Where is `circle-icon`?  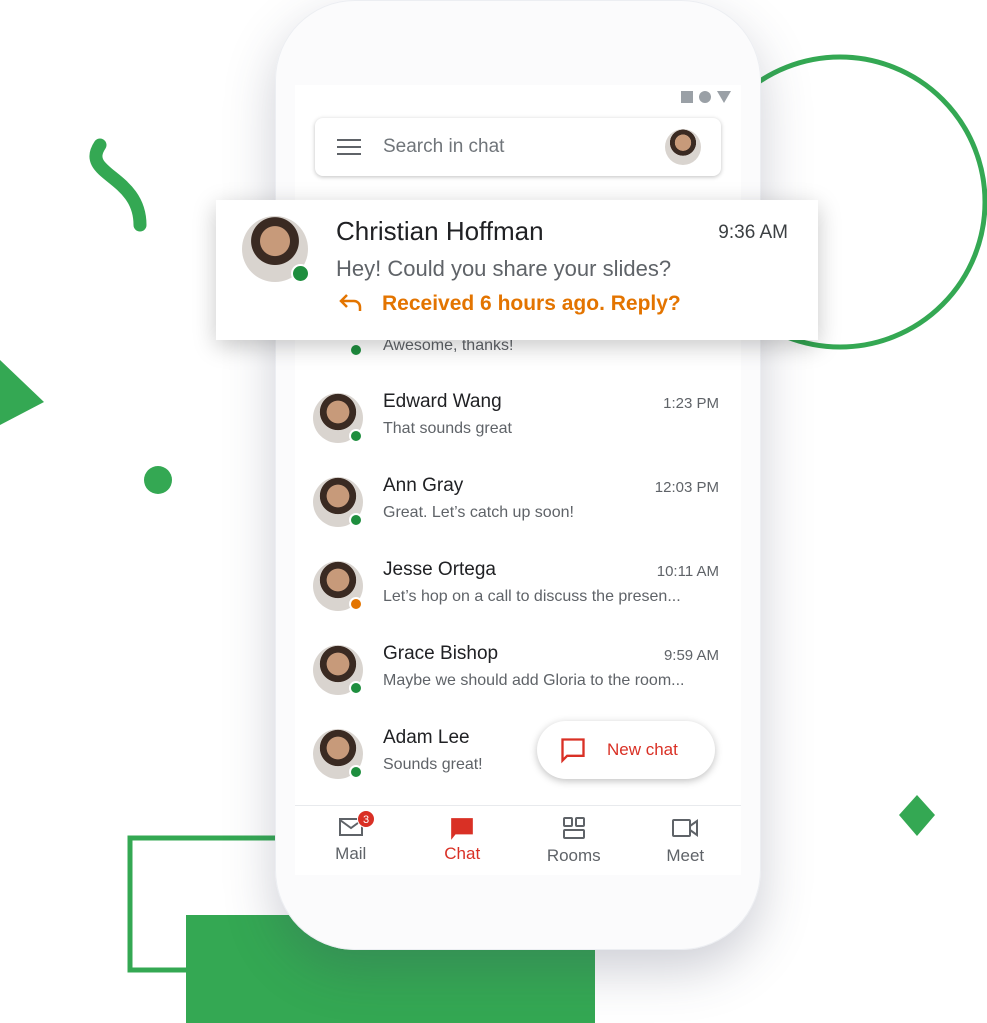
circle-icon is located at coordinates (705, 97).